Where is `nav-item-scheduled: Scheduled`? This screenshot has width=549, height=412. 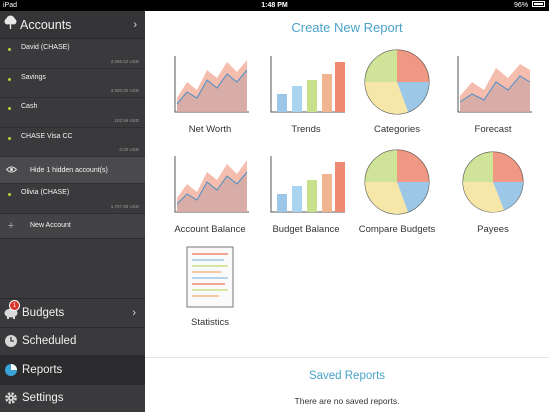
nav-item-scheduled: Scheduled is located at coordinates (72, 341).